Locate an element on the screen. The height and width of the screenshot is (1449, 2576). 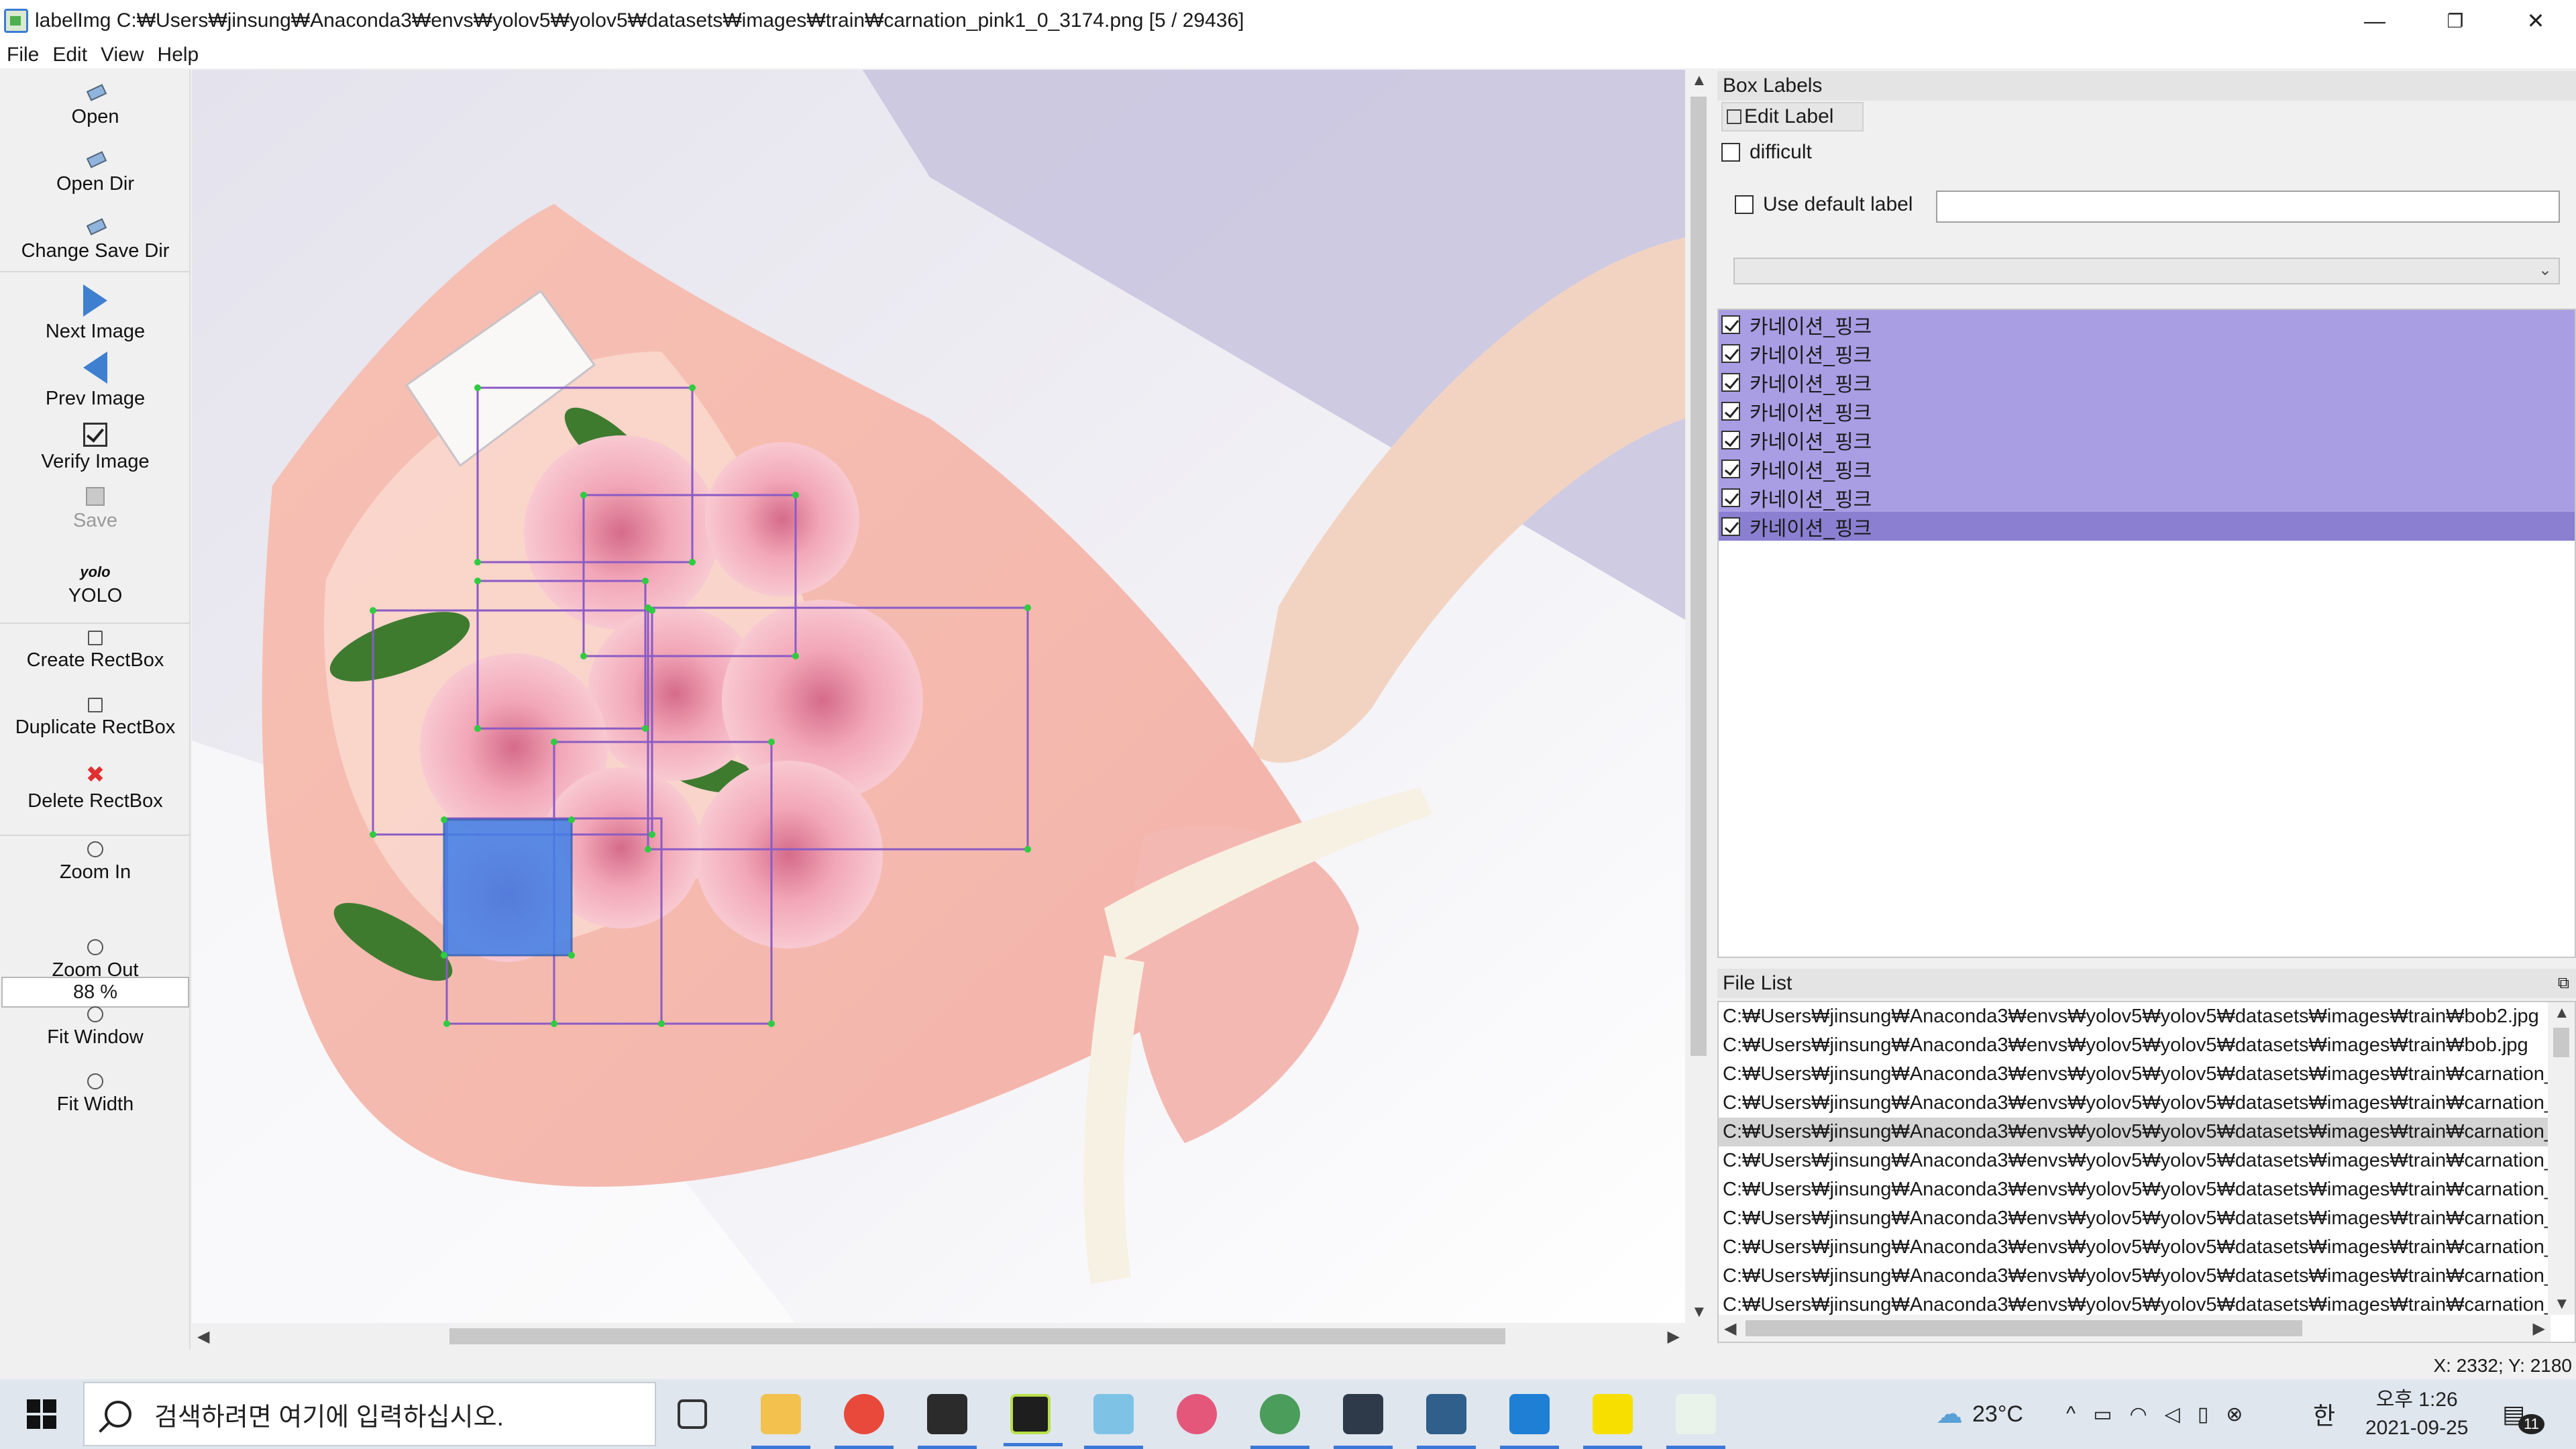
notification-center: ▤ 11 is located at coordinates (2523, 1414).